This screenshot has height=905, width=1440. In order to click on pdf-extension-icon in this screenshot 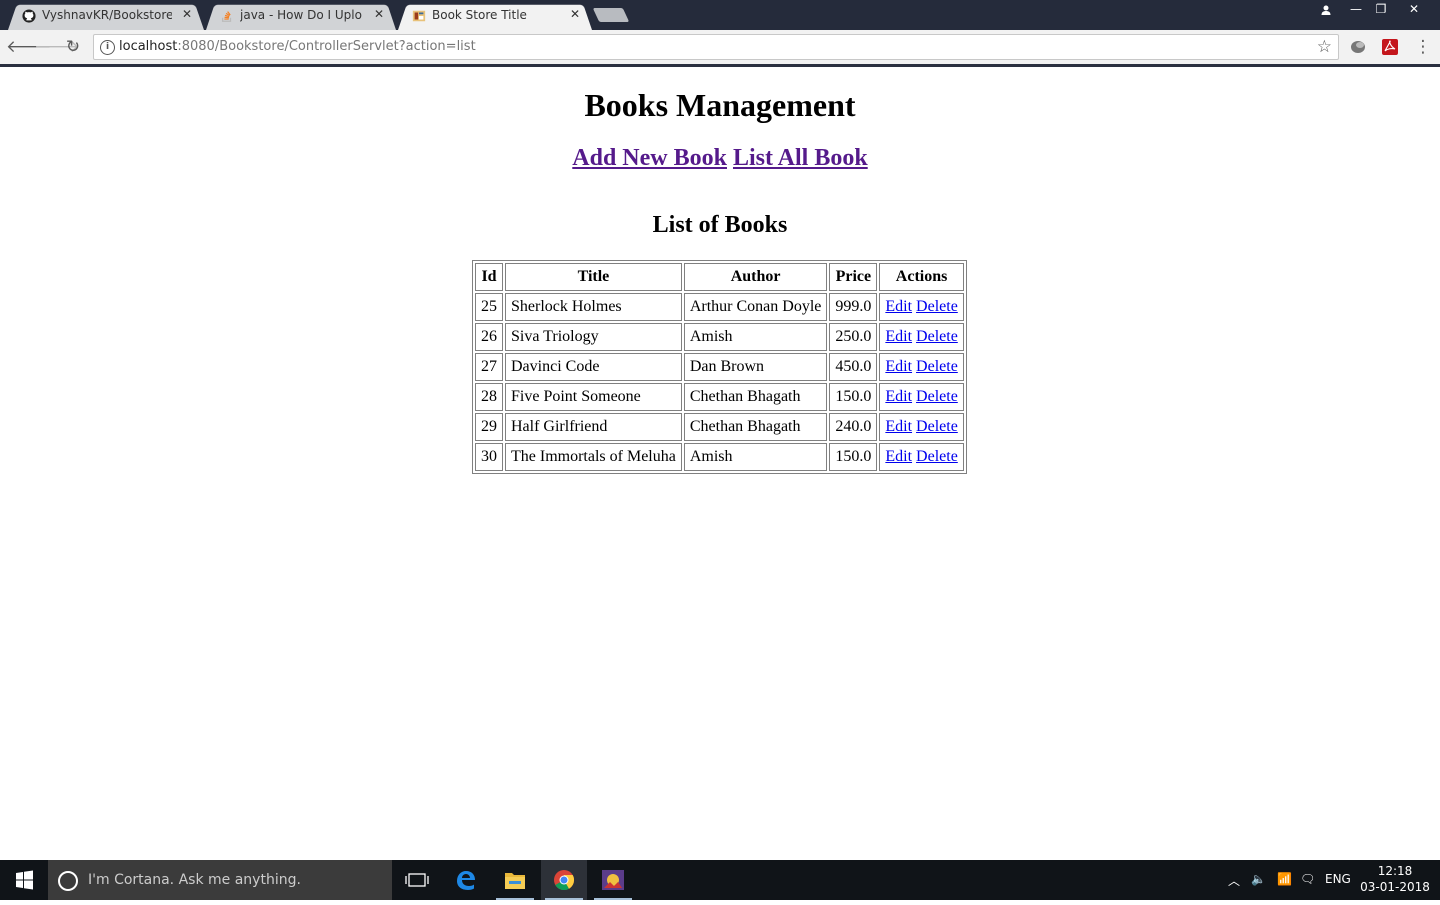, I will do `click(1390, 47)`.